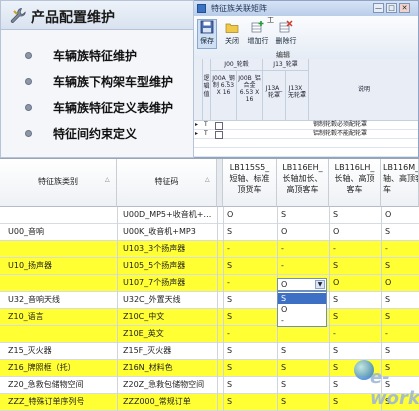 The height and width of the screenshot is (411, 419). I want to click on table-row: ZZZ_特殊订单序列号 ZZZ000_常规订单 S S S S, so click(209, 402).